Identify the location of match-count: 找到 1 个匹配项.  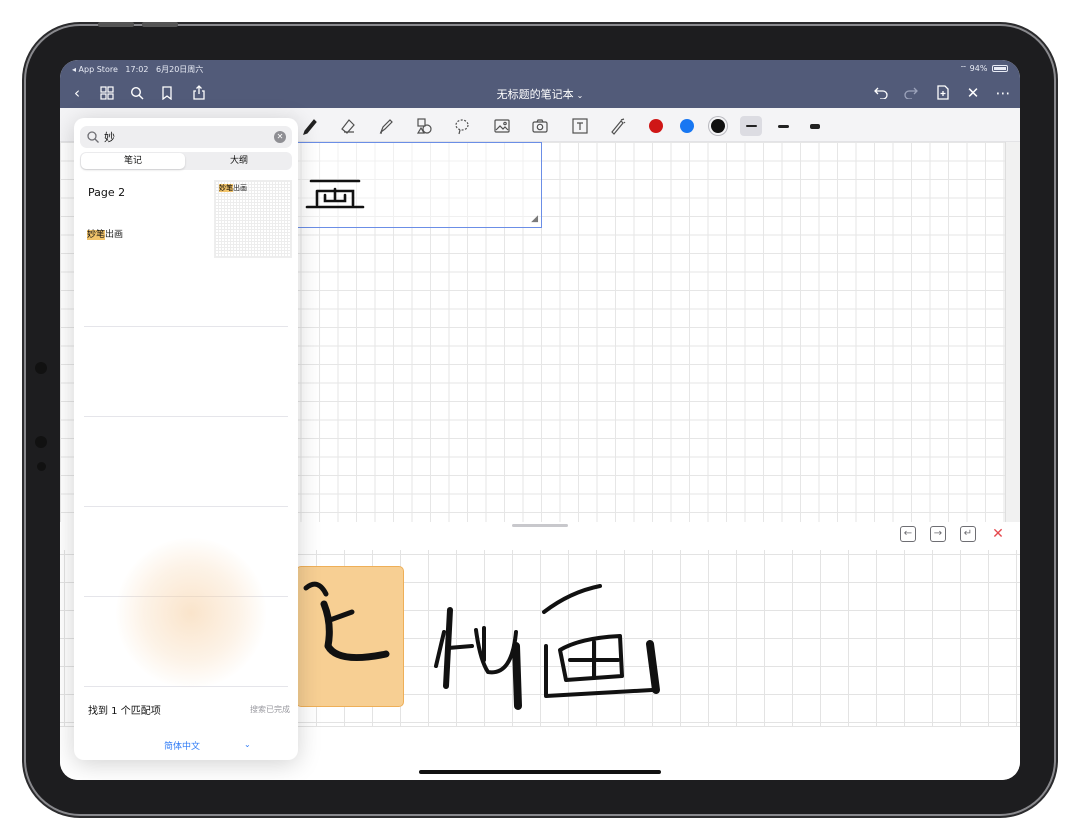
(124, 711).